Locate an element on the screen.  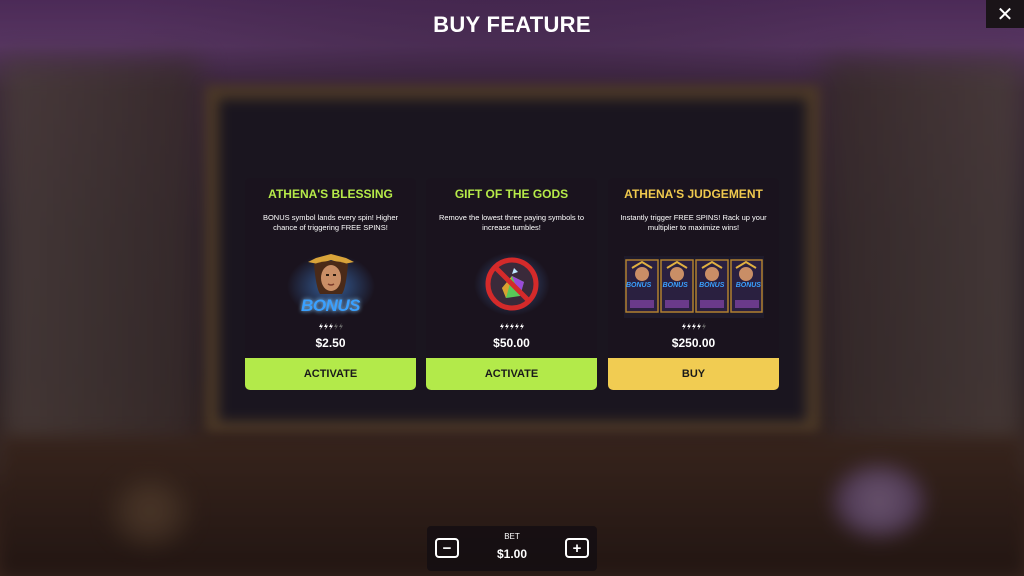
close-icon: ✕ is located at coordinates (1005, 14).